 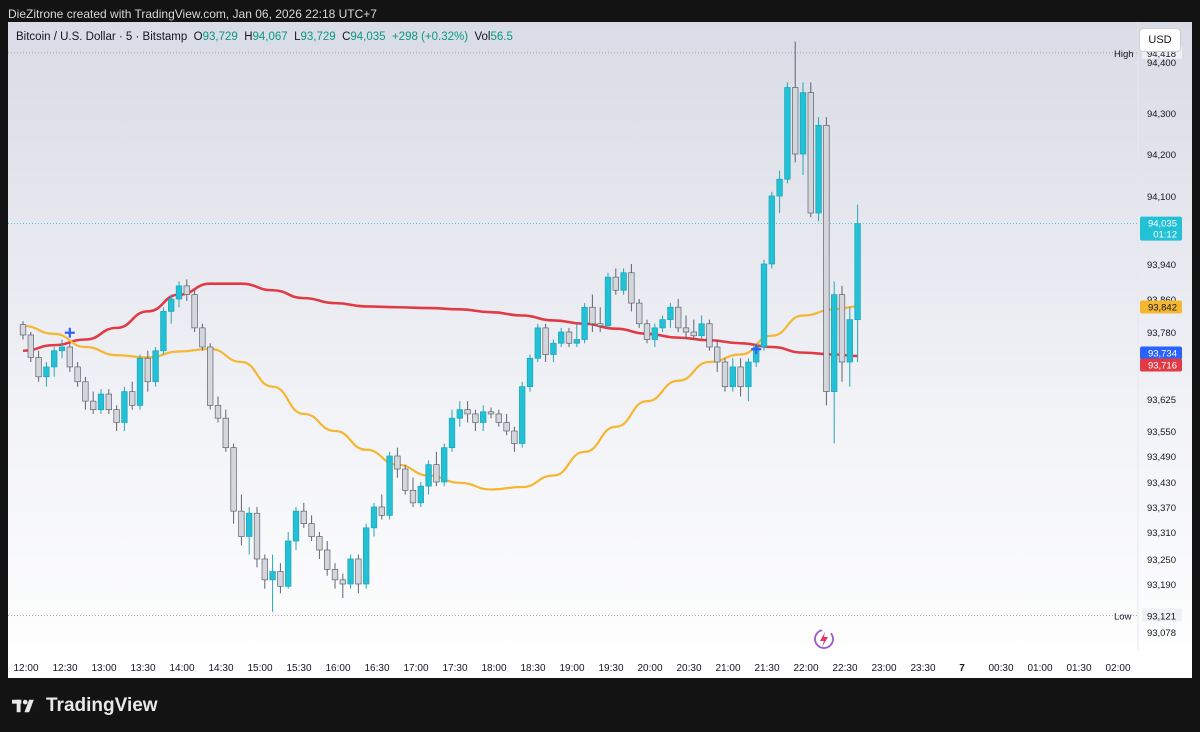 I want to click on y-tick-label: 93,078, so click(x=1161, y=633).